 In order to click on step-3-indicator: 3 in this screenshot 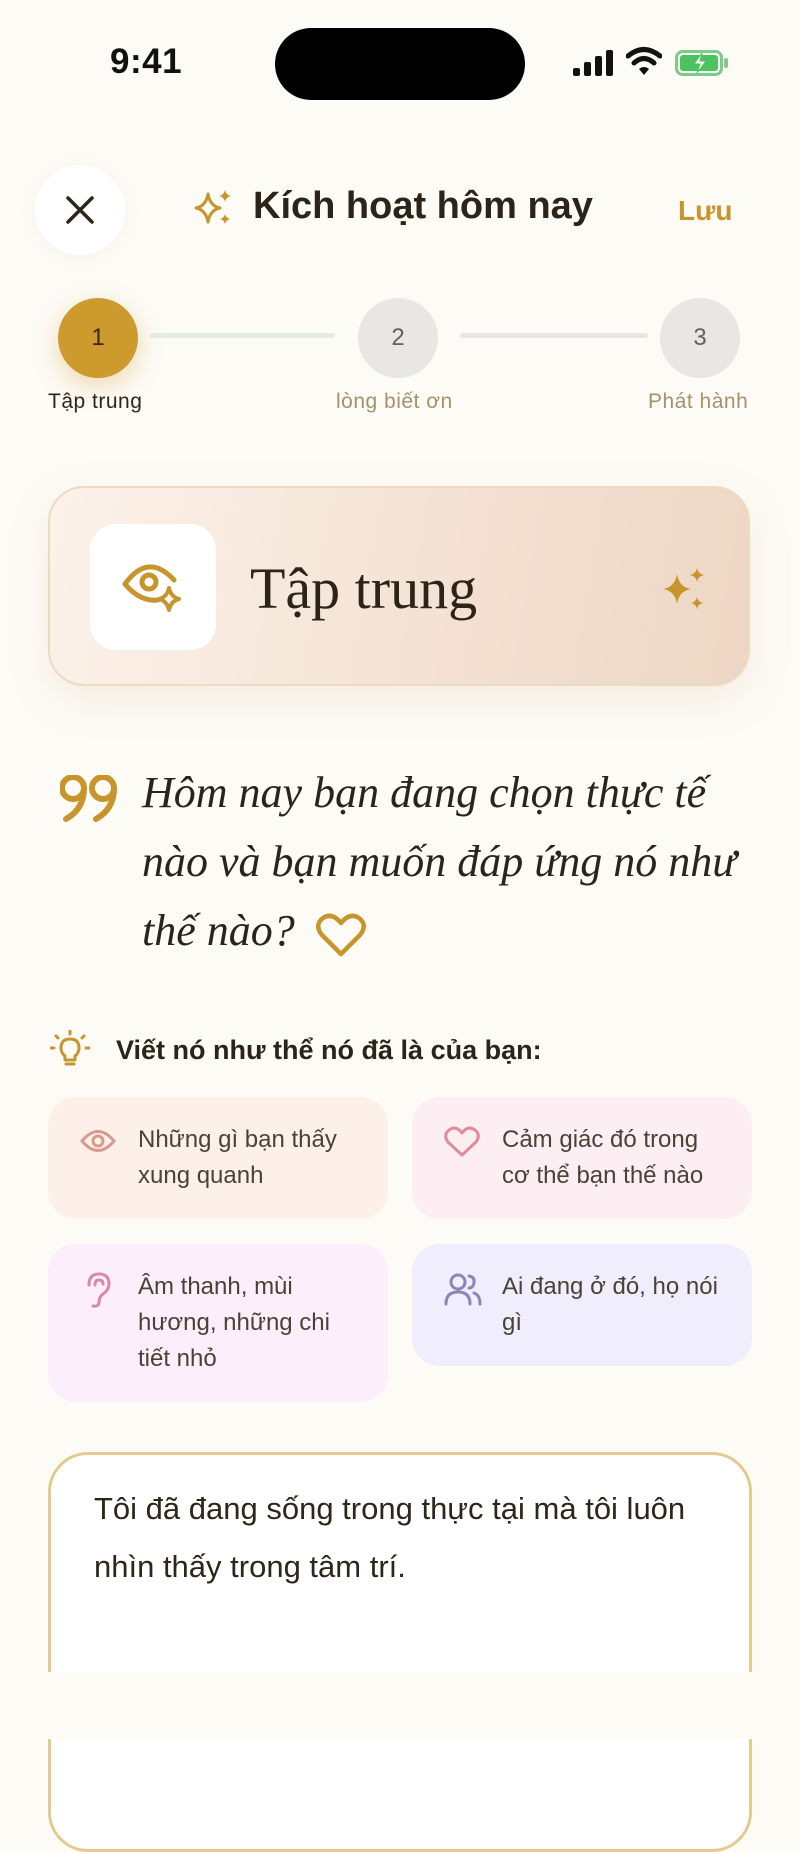, I will do `click(700, 338)`.